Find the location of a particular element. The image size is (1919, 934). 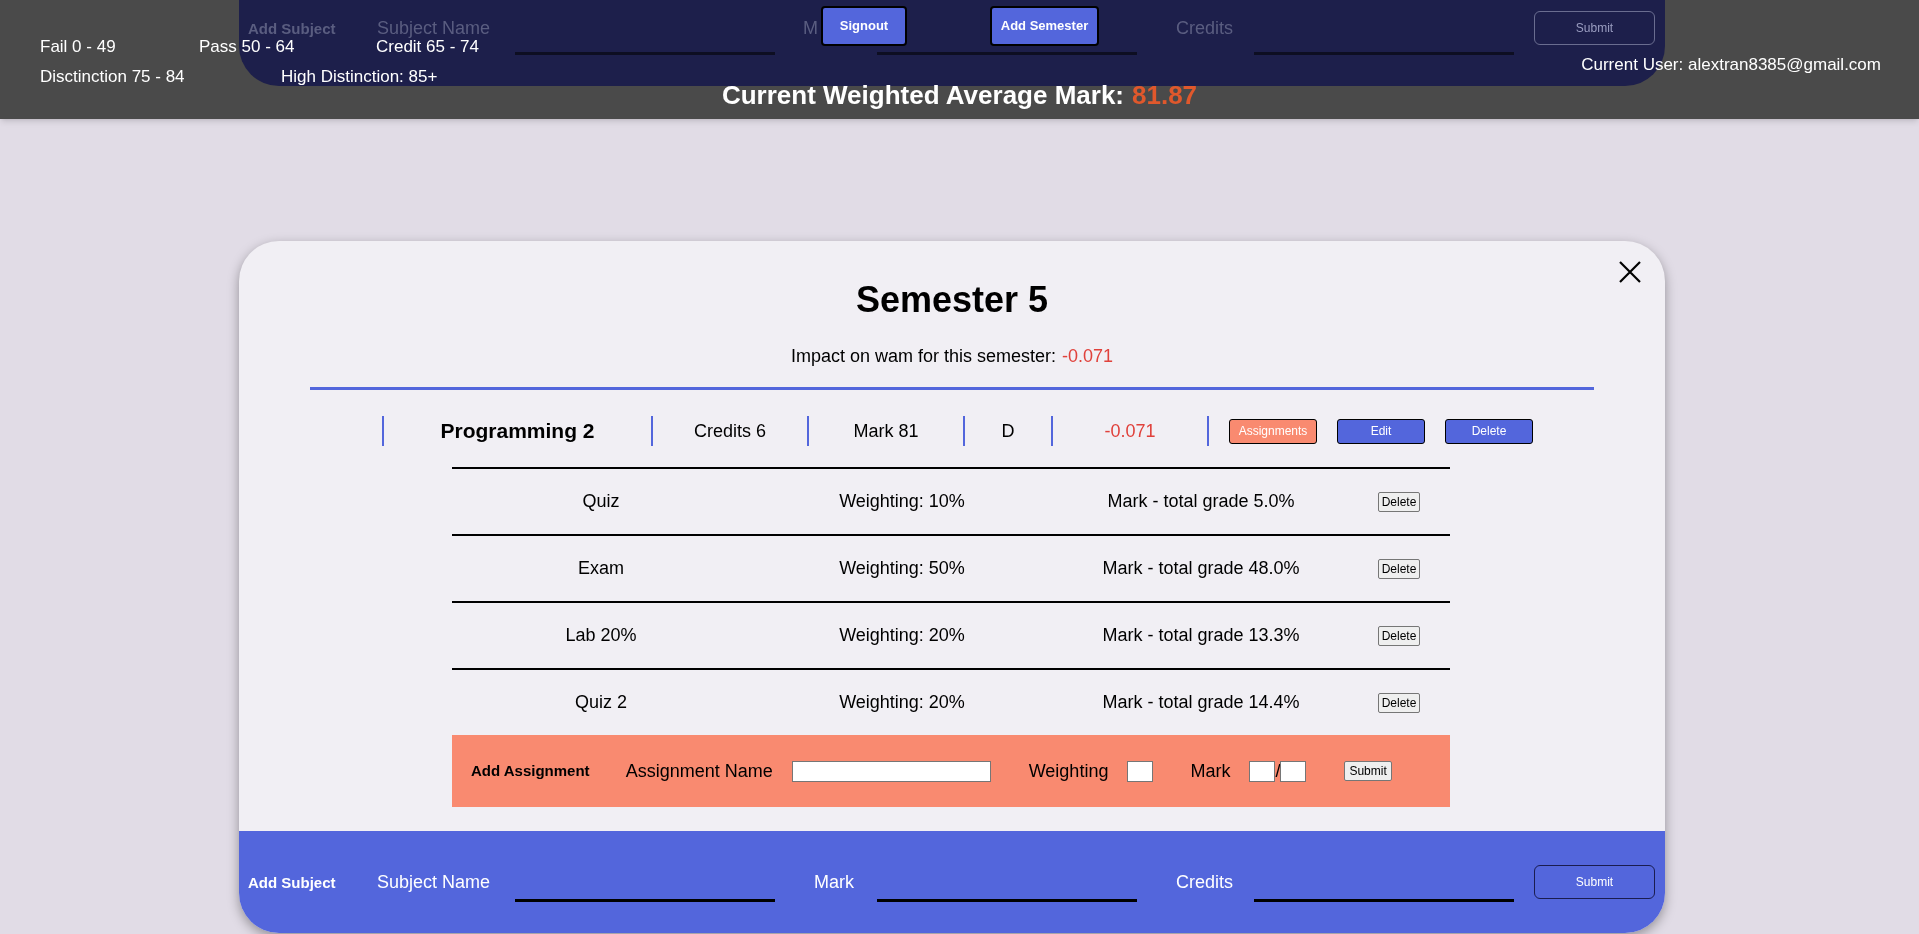

field-label: Assignment Name is located at coordinates (699, 771).